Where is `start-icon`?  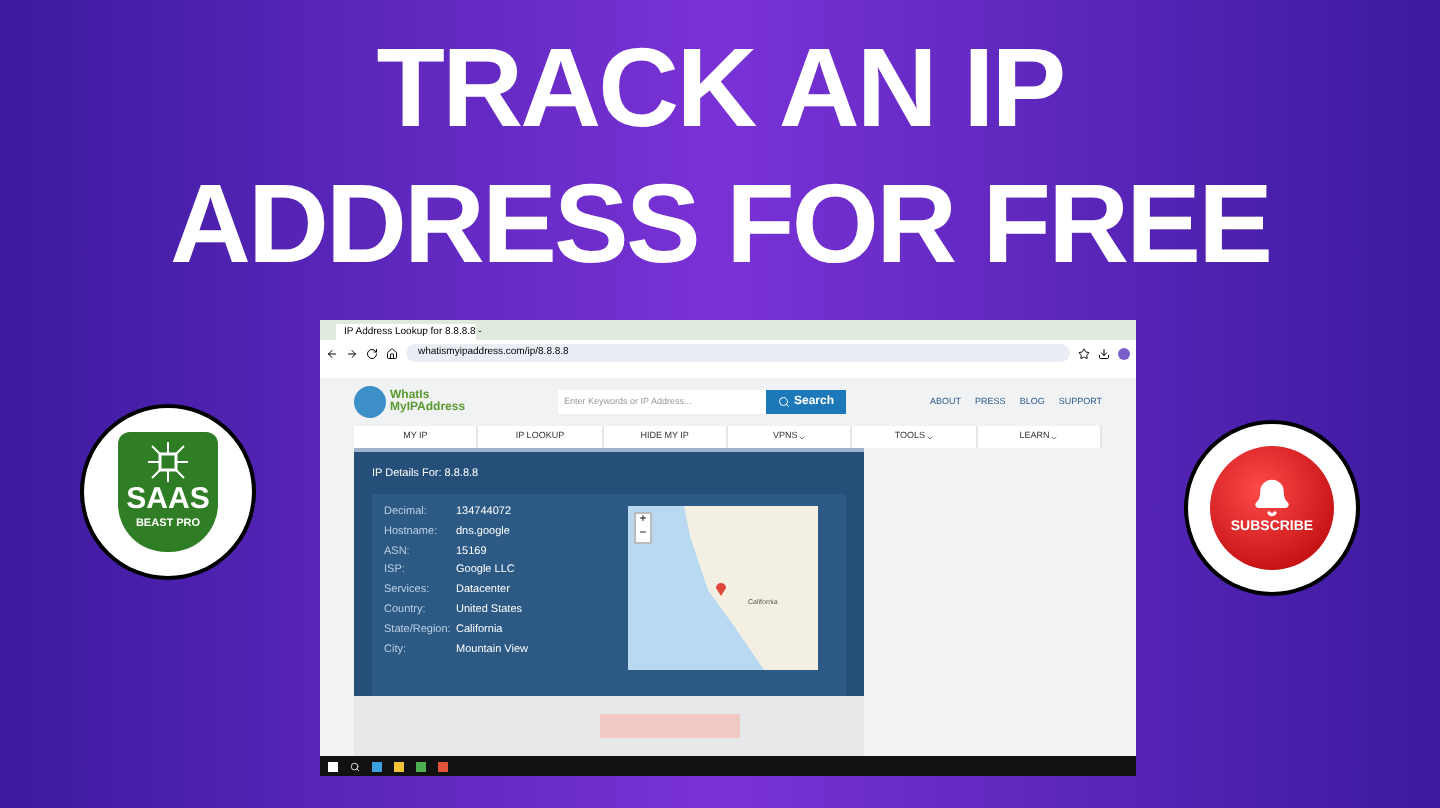
start-icon is located at coordinates (333, 766).